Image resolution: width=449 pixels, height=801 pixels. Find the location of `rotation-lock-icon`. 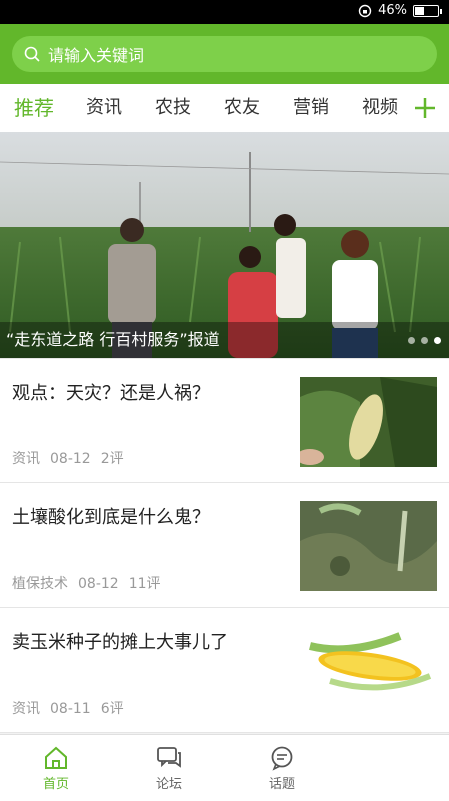

rotation-lock-icon is located at coordinates (365, 10).